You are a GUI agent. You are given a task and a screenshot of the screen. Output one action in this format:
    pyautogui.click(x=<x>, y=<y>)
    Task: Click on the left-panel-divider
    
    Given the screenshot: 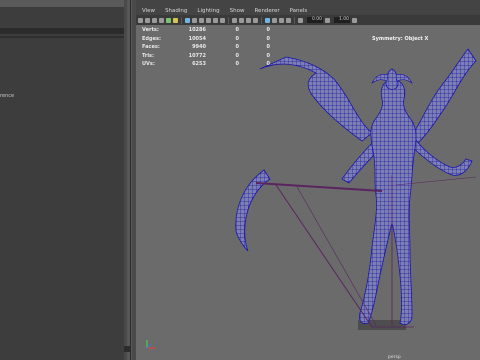 What is the action you would take?
    pyautogui.click(x=62, y=37)
    